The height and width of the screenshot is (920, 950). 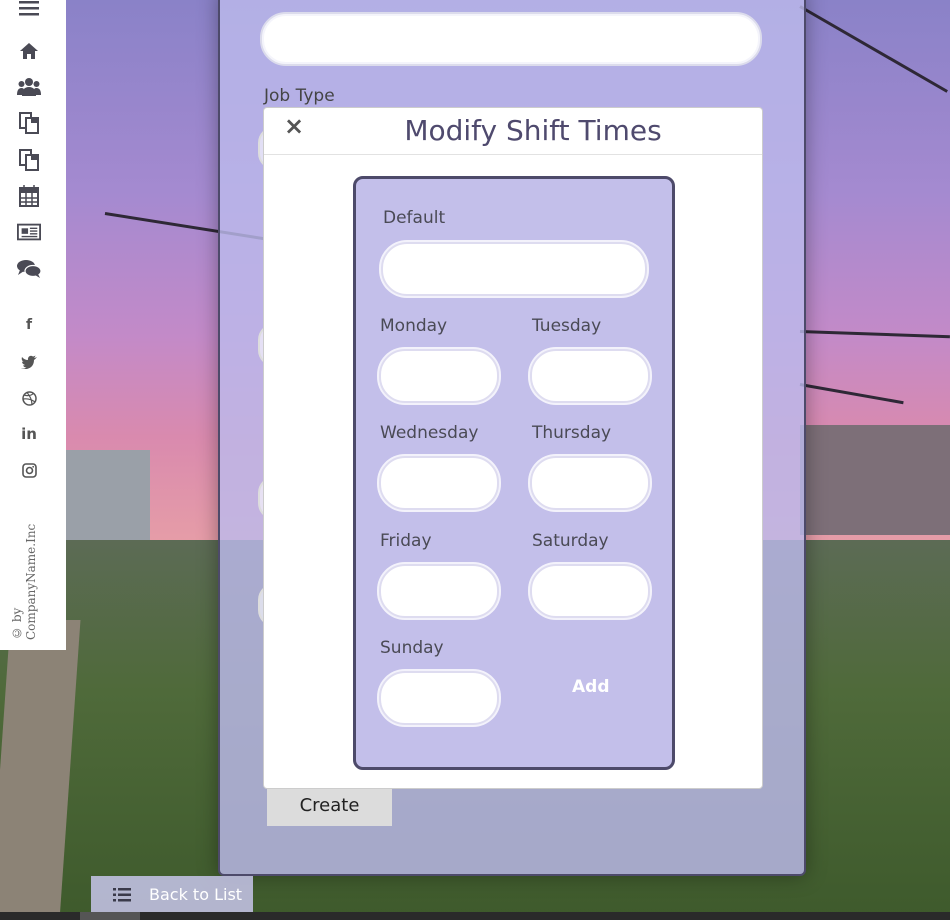 I want to click on copyright-text: © by CompanyName.Inc, so click(x=24, y=581).